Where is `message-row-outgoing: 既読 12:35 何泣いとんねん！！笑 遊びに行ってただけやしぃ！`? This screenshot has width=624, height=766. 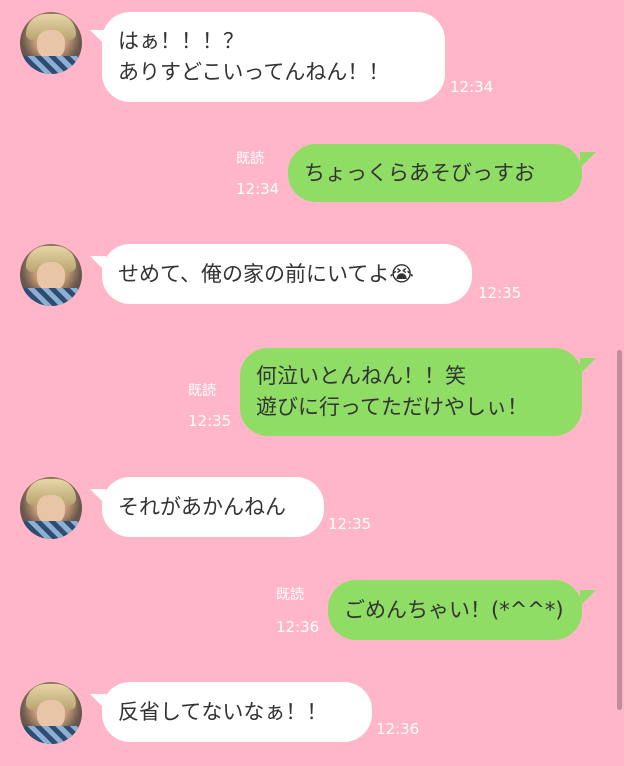 message-row-outgoing: 既読 12:35 何泣いとんねん！！笑 遊びに行ってただけやしぃ！ is located at coordinates (312, 393).